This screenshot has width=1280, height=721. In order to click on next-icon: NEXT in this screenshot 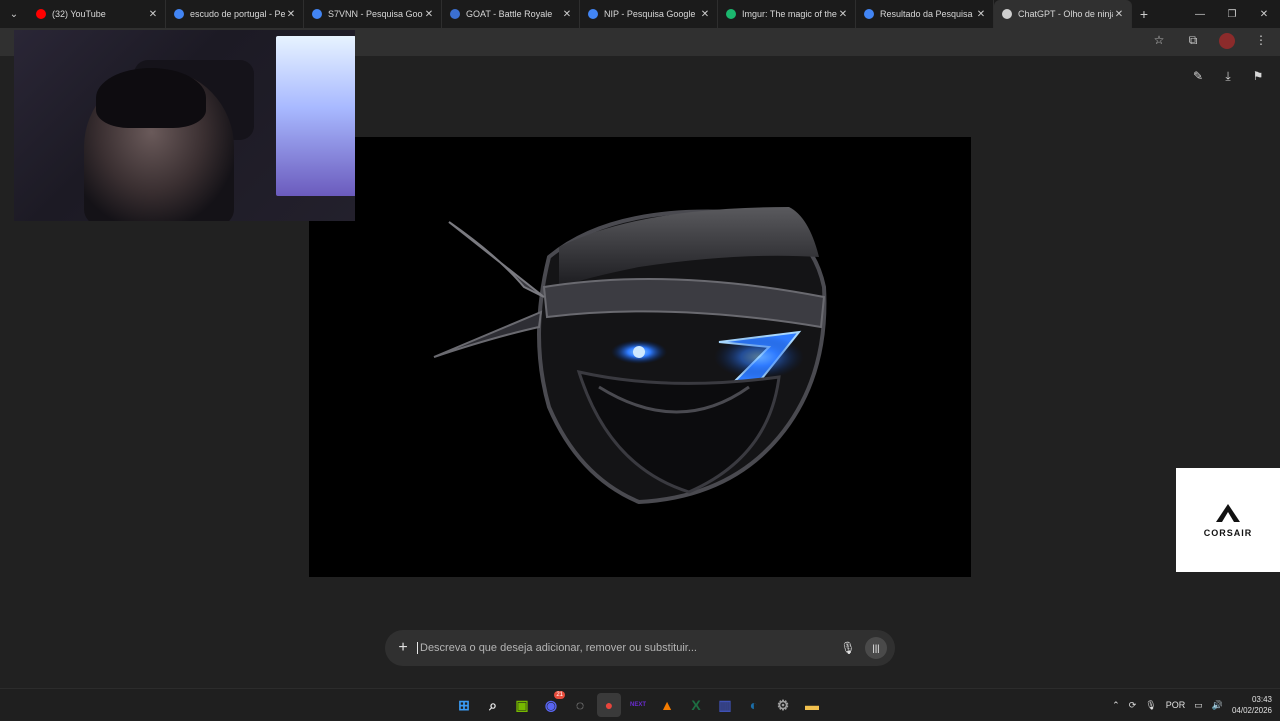, I will do `click(637, 705)`.